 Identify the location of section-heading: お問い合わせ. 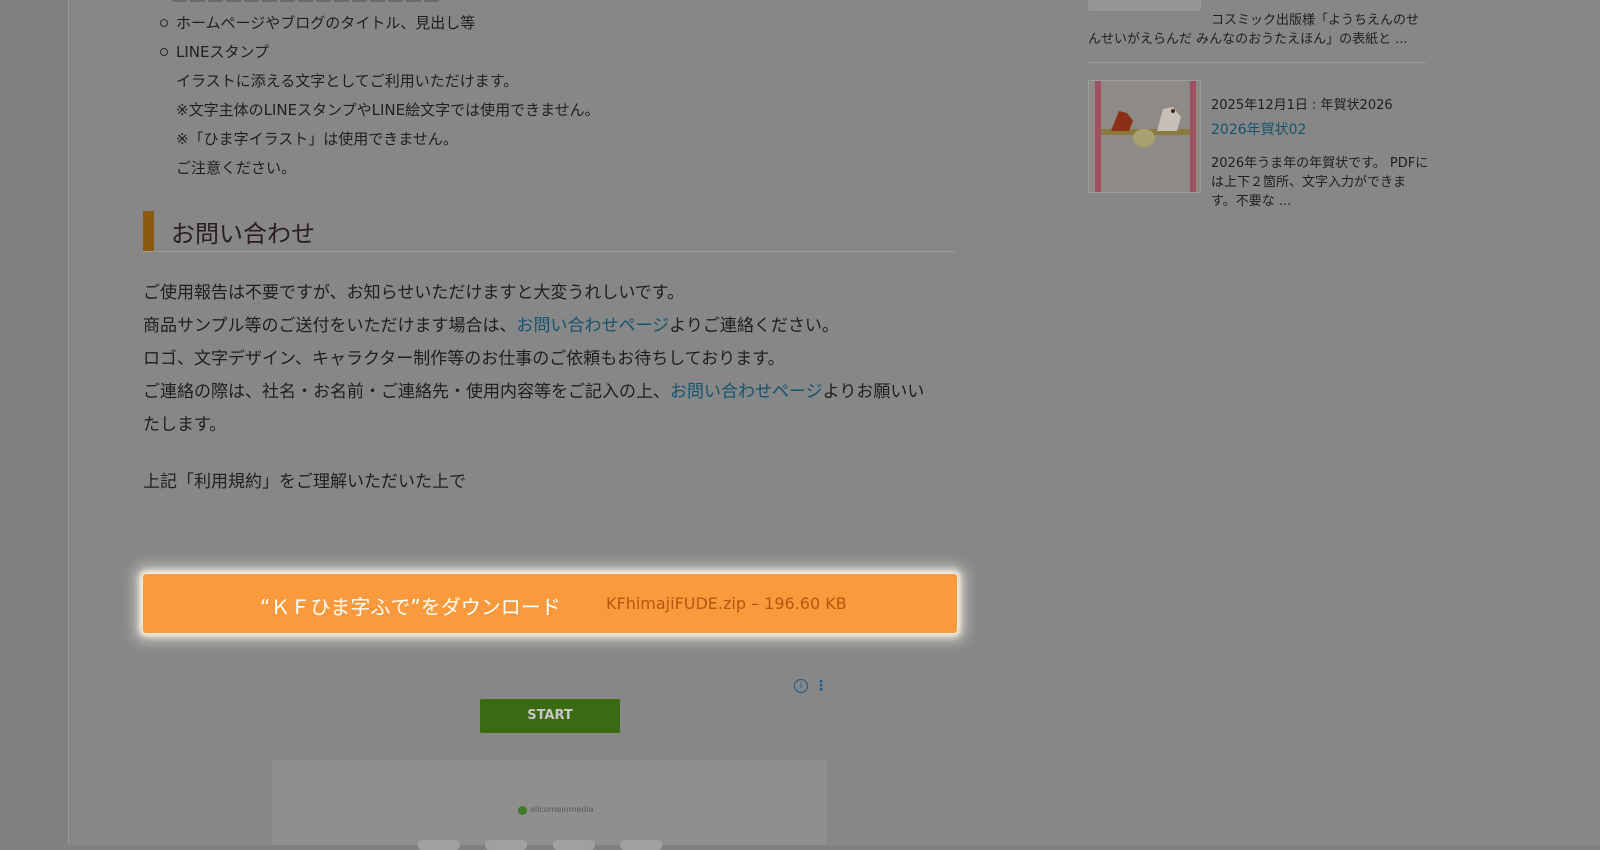
(243, 234).